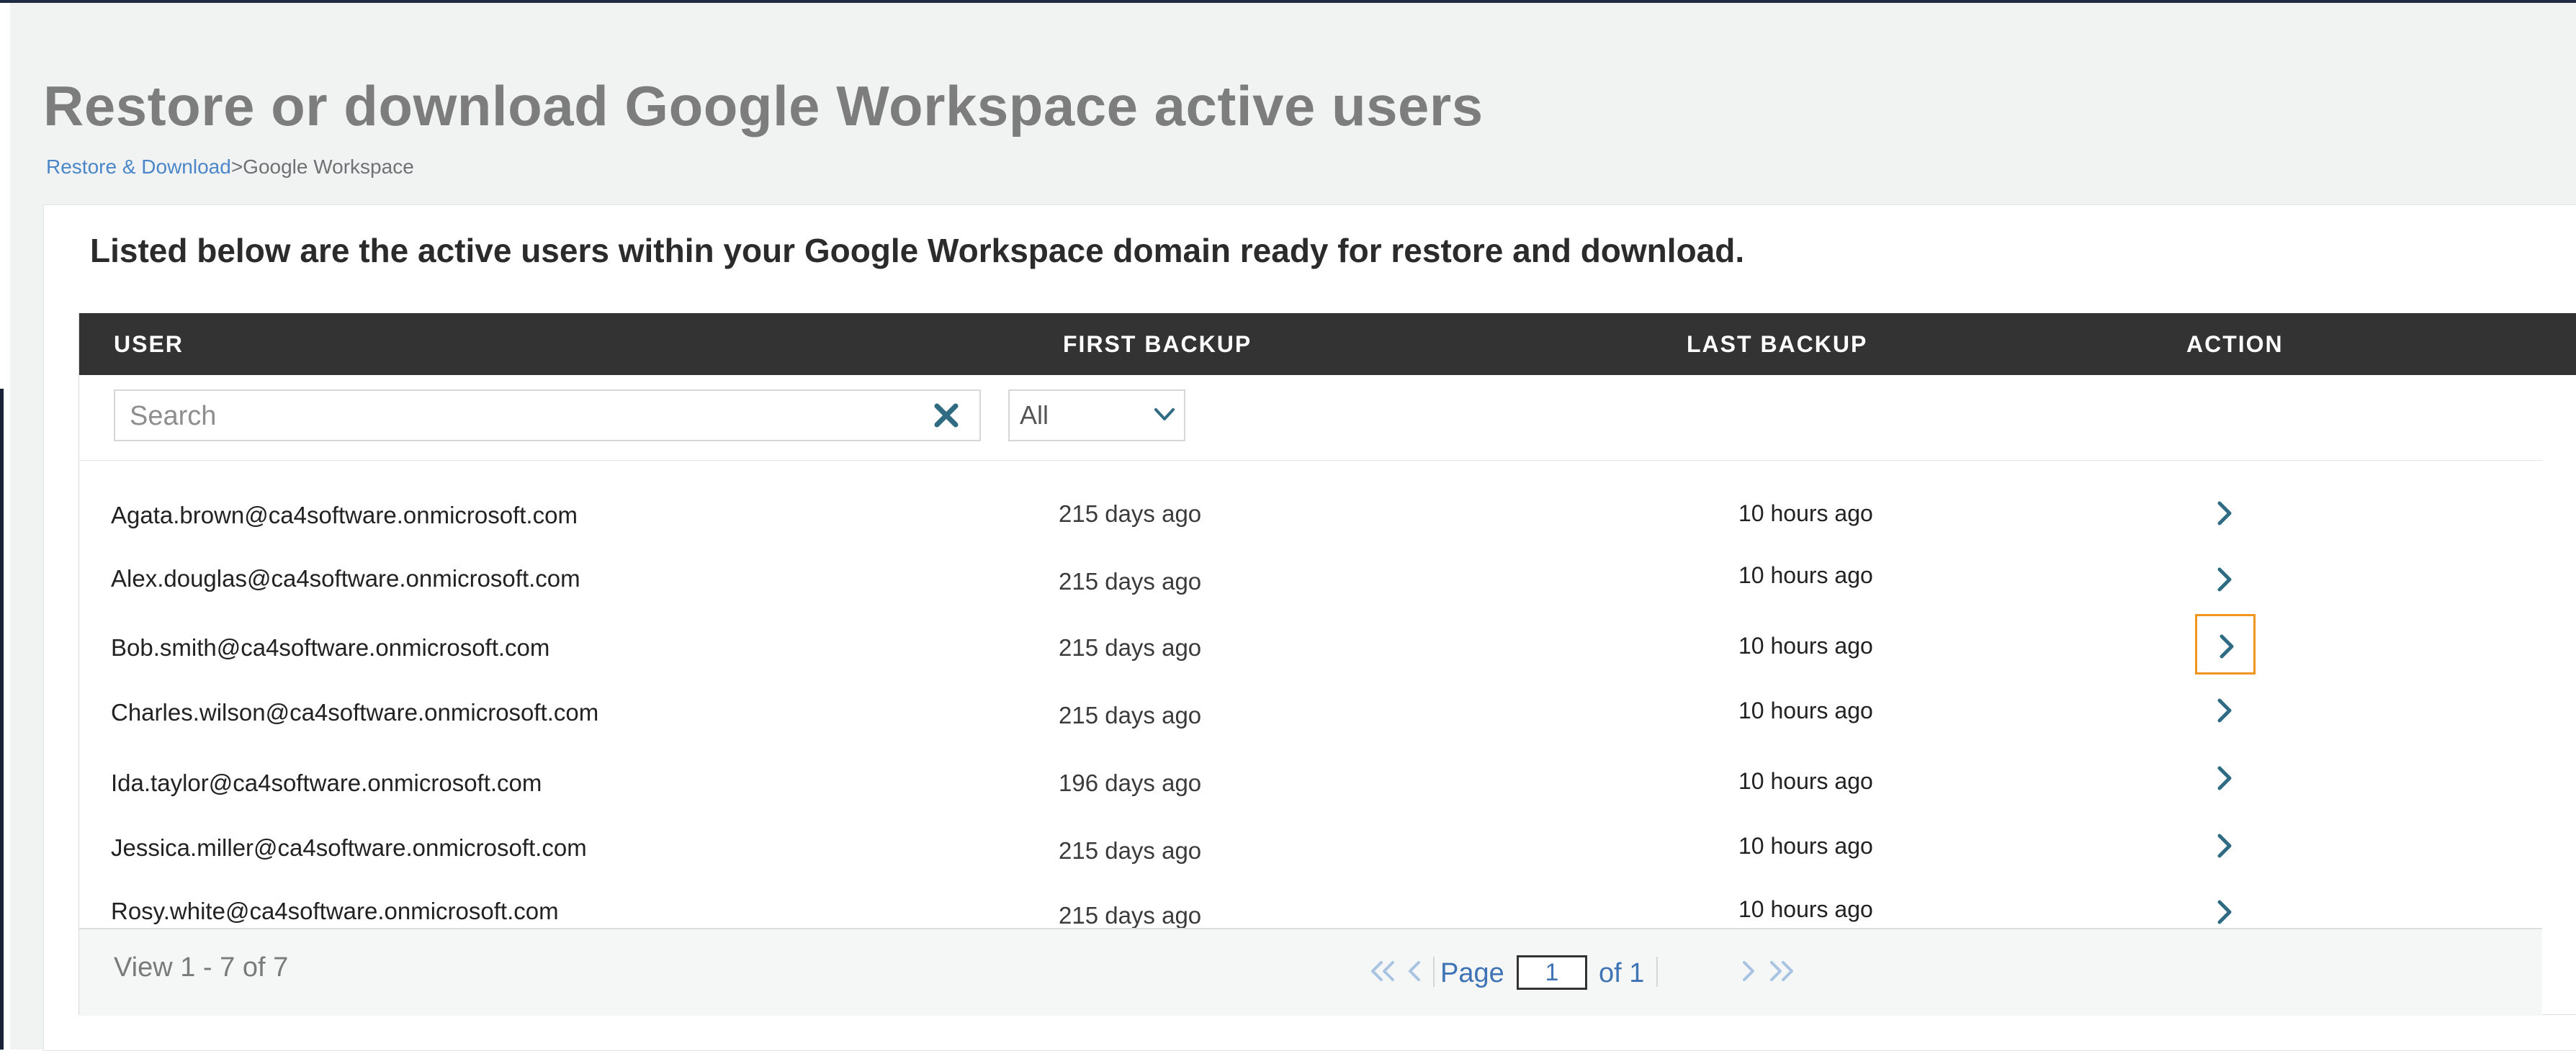 The image size is (2576, 1051). I want to click on left-edge-bar, so click(2, 719).